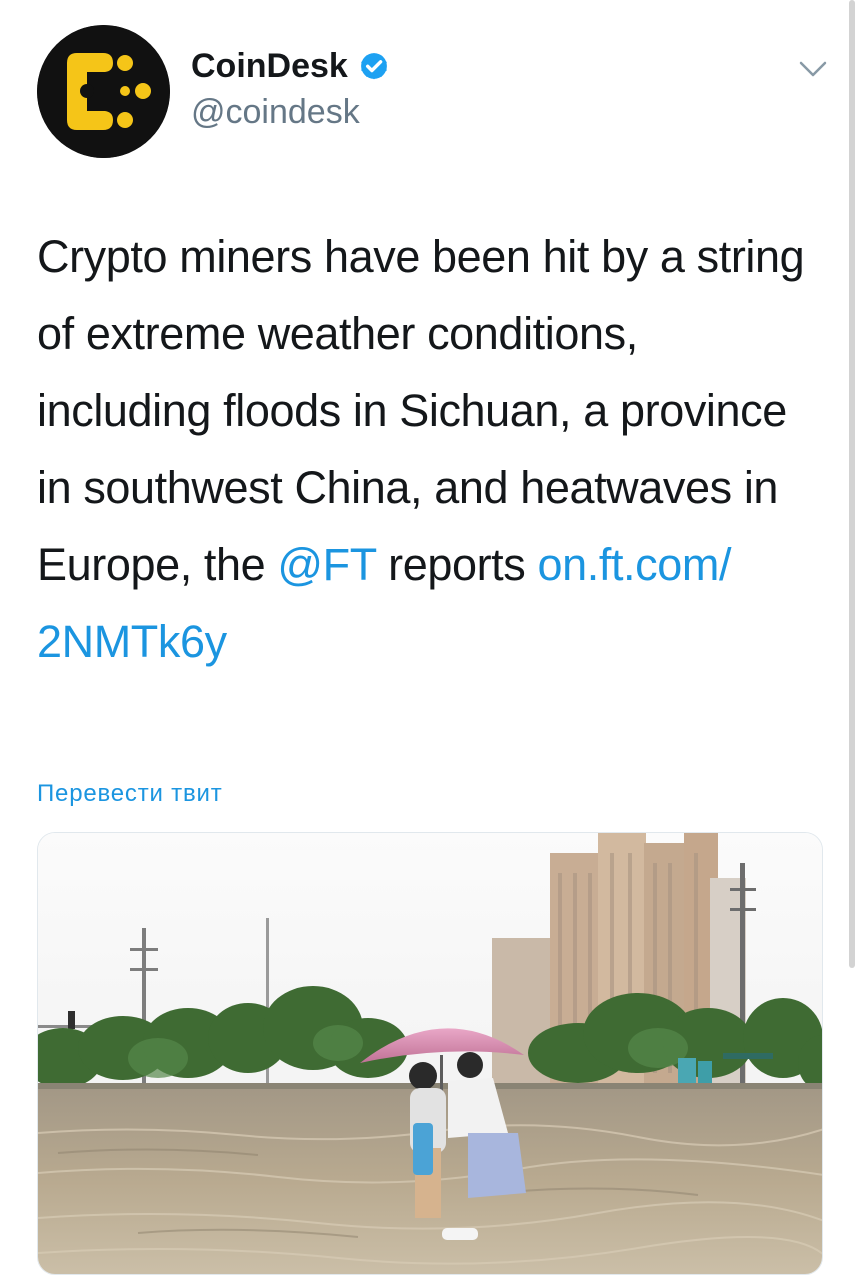  Describe the element at coordinates (269, 66) in the screenshot. I see `author-display-name: CoinDesk` at that location.